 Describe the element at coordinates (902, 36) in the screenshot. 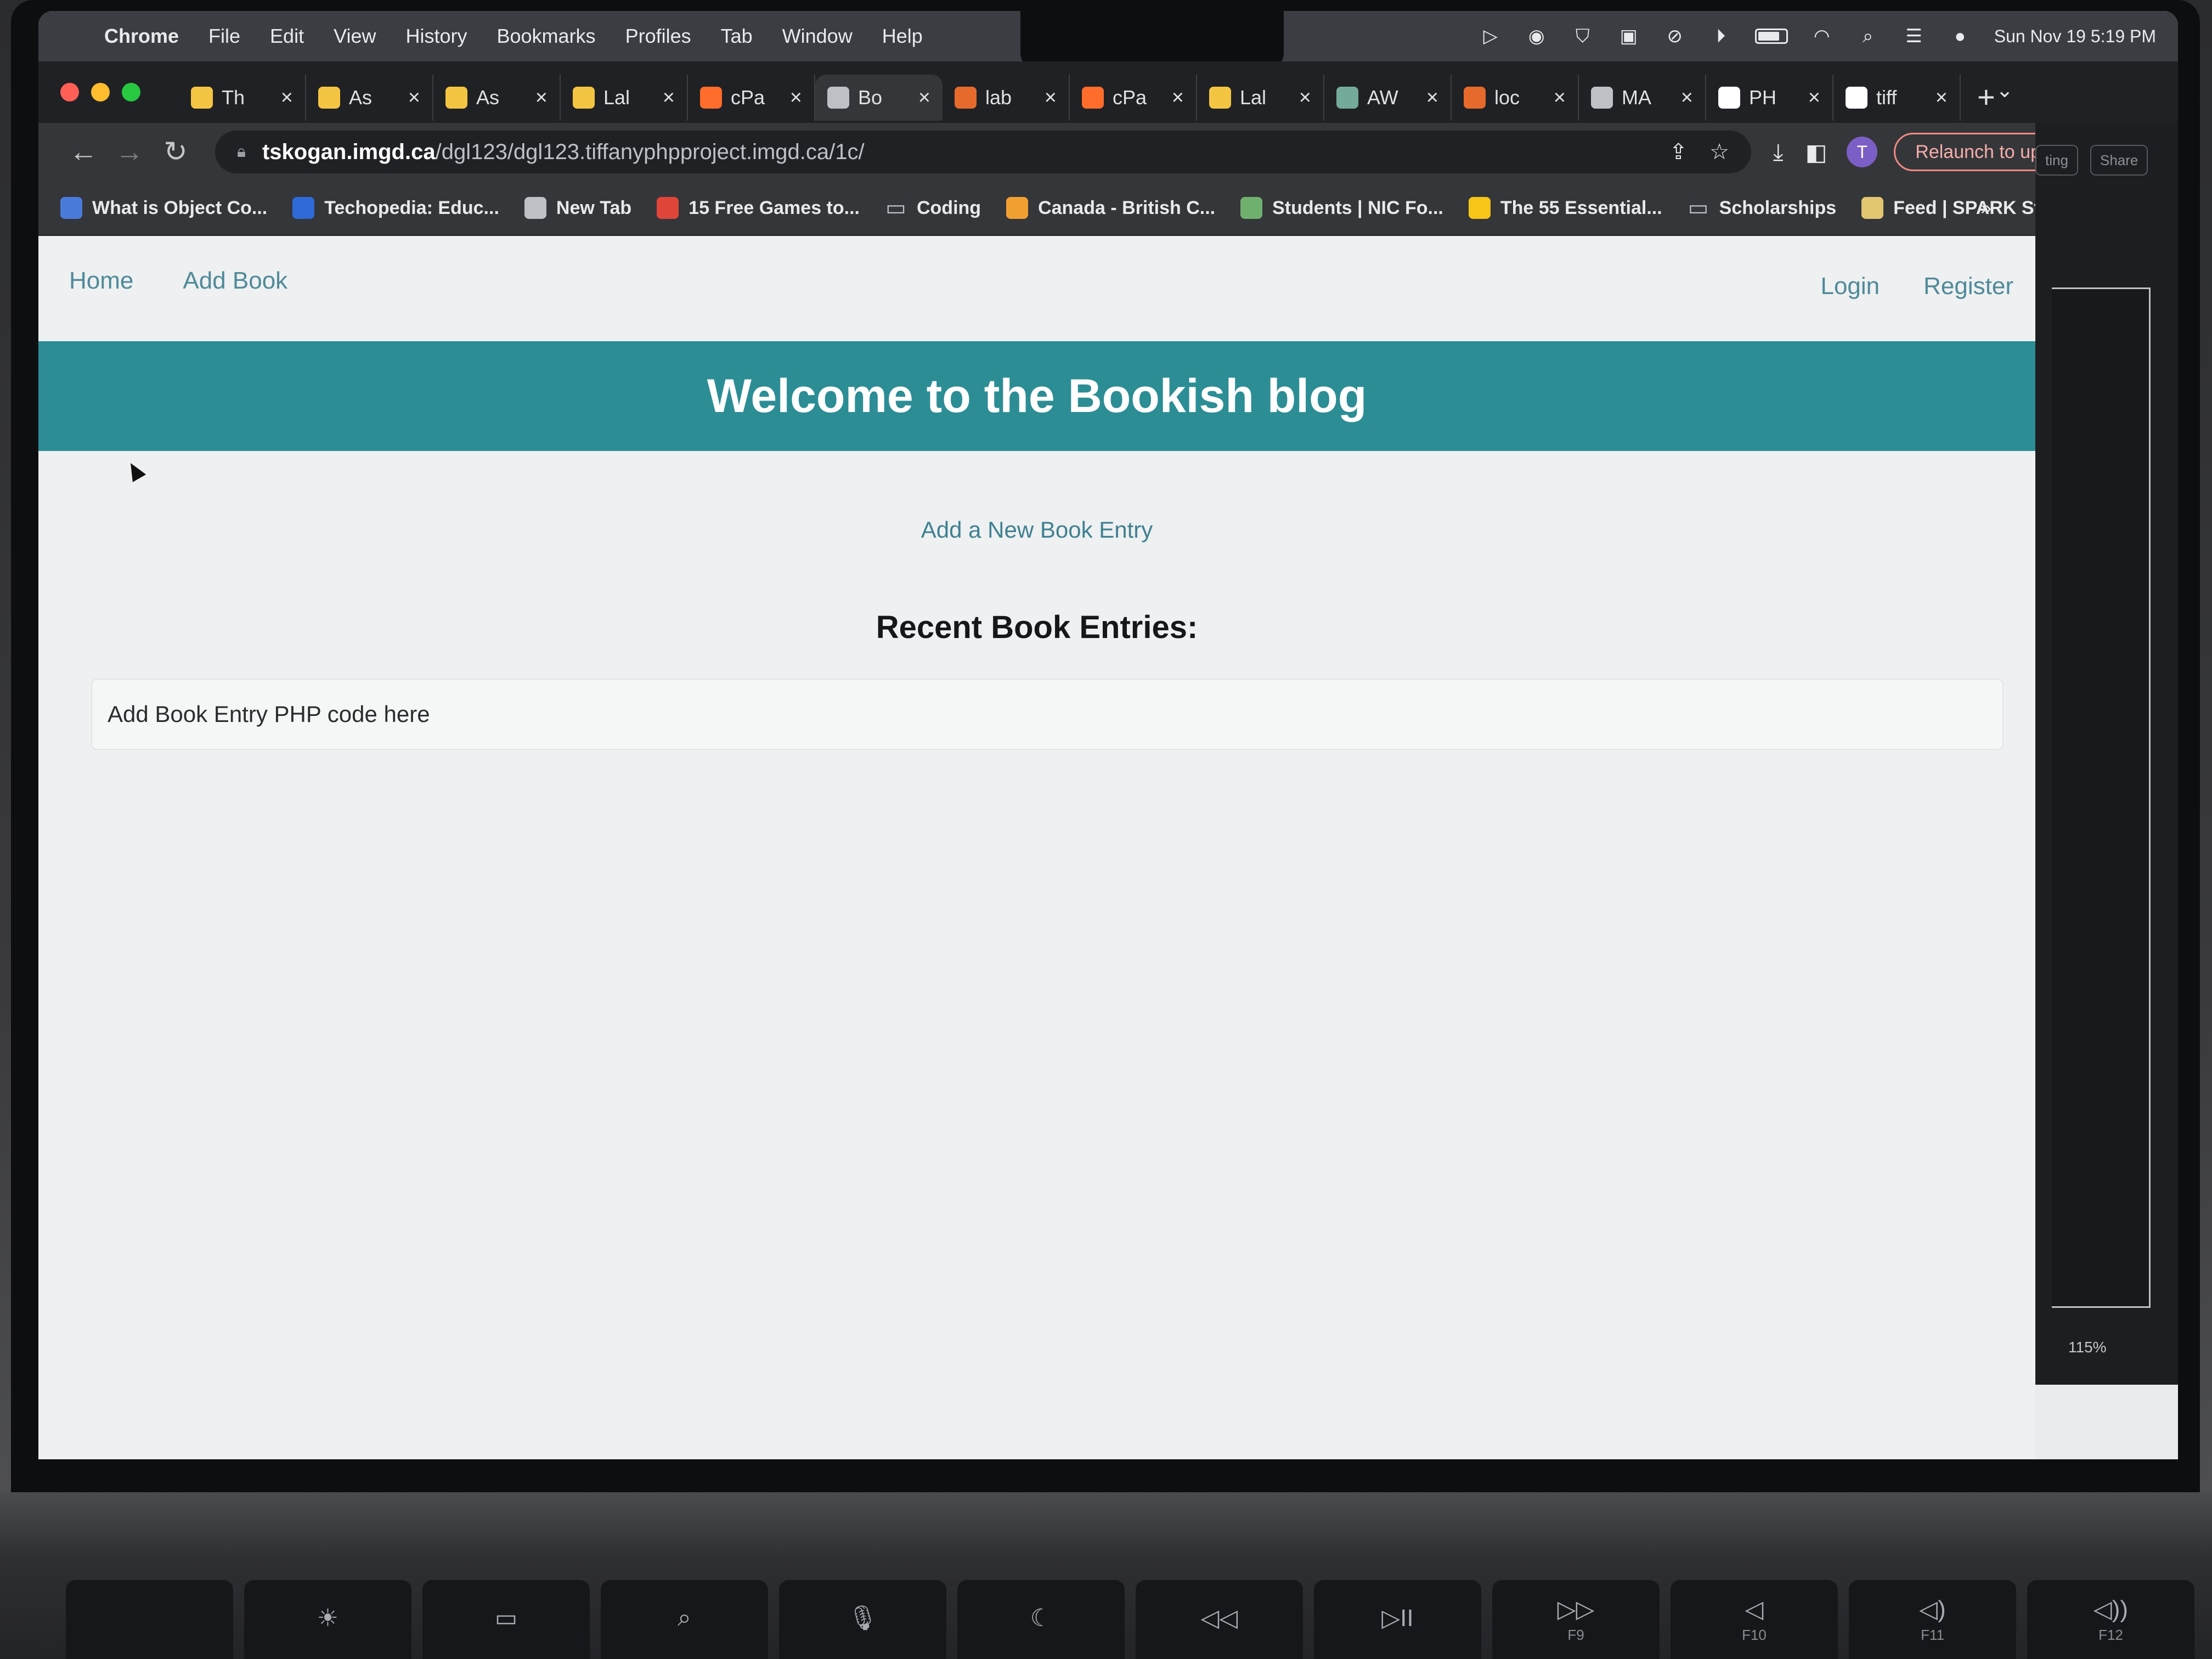

I see `menu-help: Help` at that location.